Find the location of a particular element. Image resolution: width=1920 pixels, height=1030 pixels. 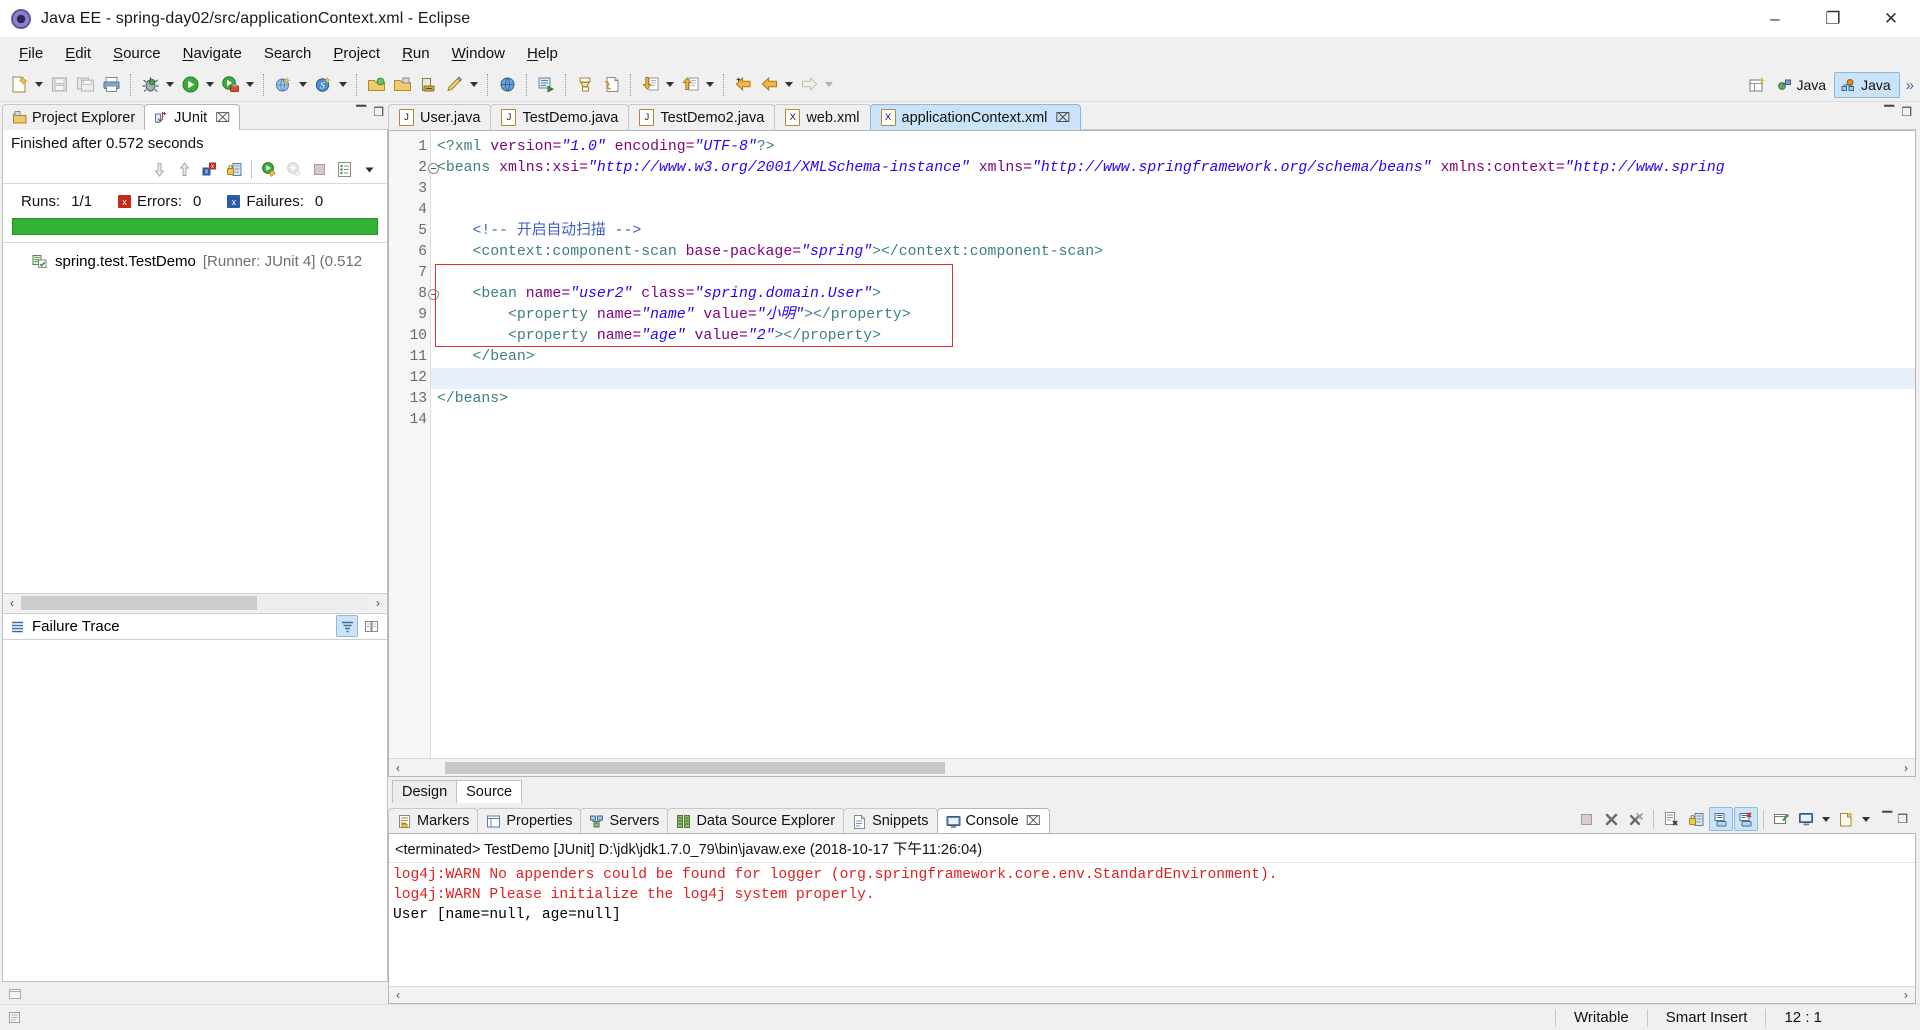

show-console-on-output-icon is located at coordinates (1721, 819).